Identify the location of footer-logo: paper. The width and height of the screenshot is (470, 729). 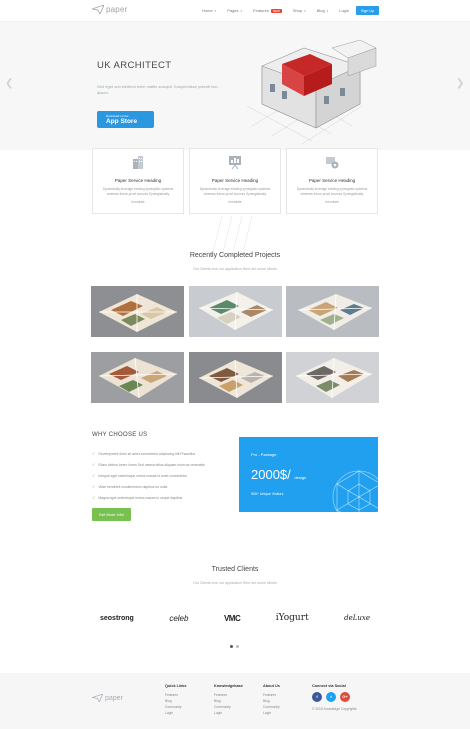
(107, 698).